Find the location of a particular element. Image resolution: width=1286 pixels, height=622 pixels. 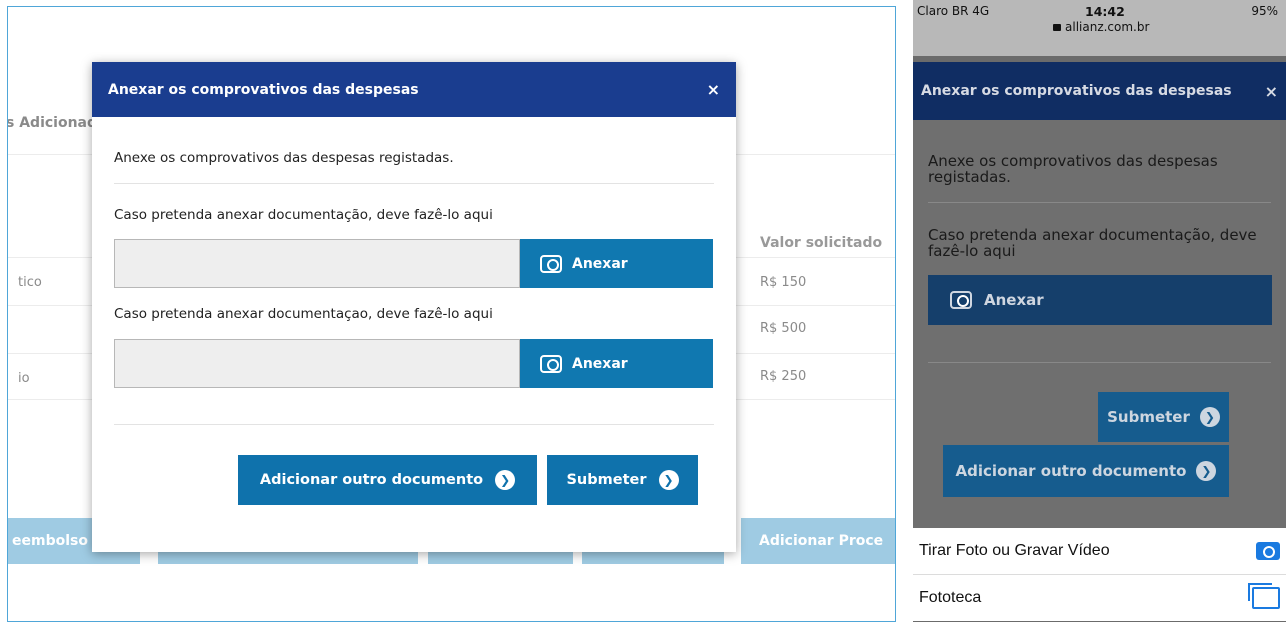

add-another-document-label: Adicionar outro documento is located at coordinates (371, 480).